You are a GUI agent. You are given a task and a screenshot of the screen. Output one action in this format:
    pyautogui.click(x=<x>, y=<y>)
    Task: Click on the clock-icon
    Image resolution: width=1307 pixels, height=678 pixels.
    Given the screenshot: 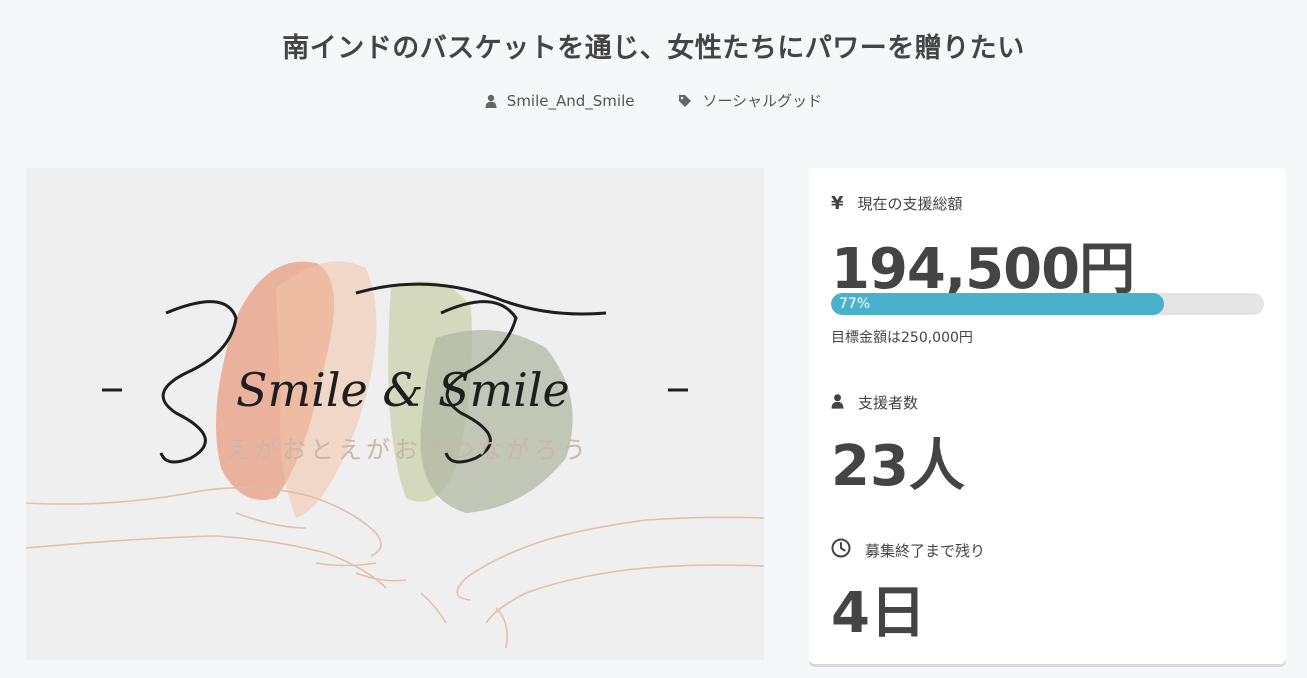 What is the action you would take?
    pyautogui.click(x=841, y=550)
    